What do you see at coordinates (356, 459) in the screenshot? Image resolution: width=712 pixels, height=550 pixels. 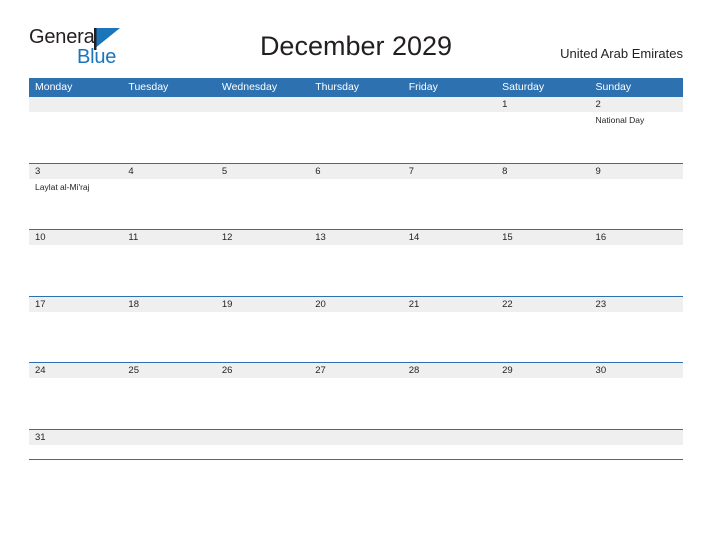 I see `calendar-bottom-rule` at bounding box center [356, 459].